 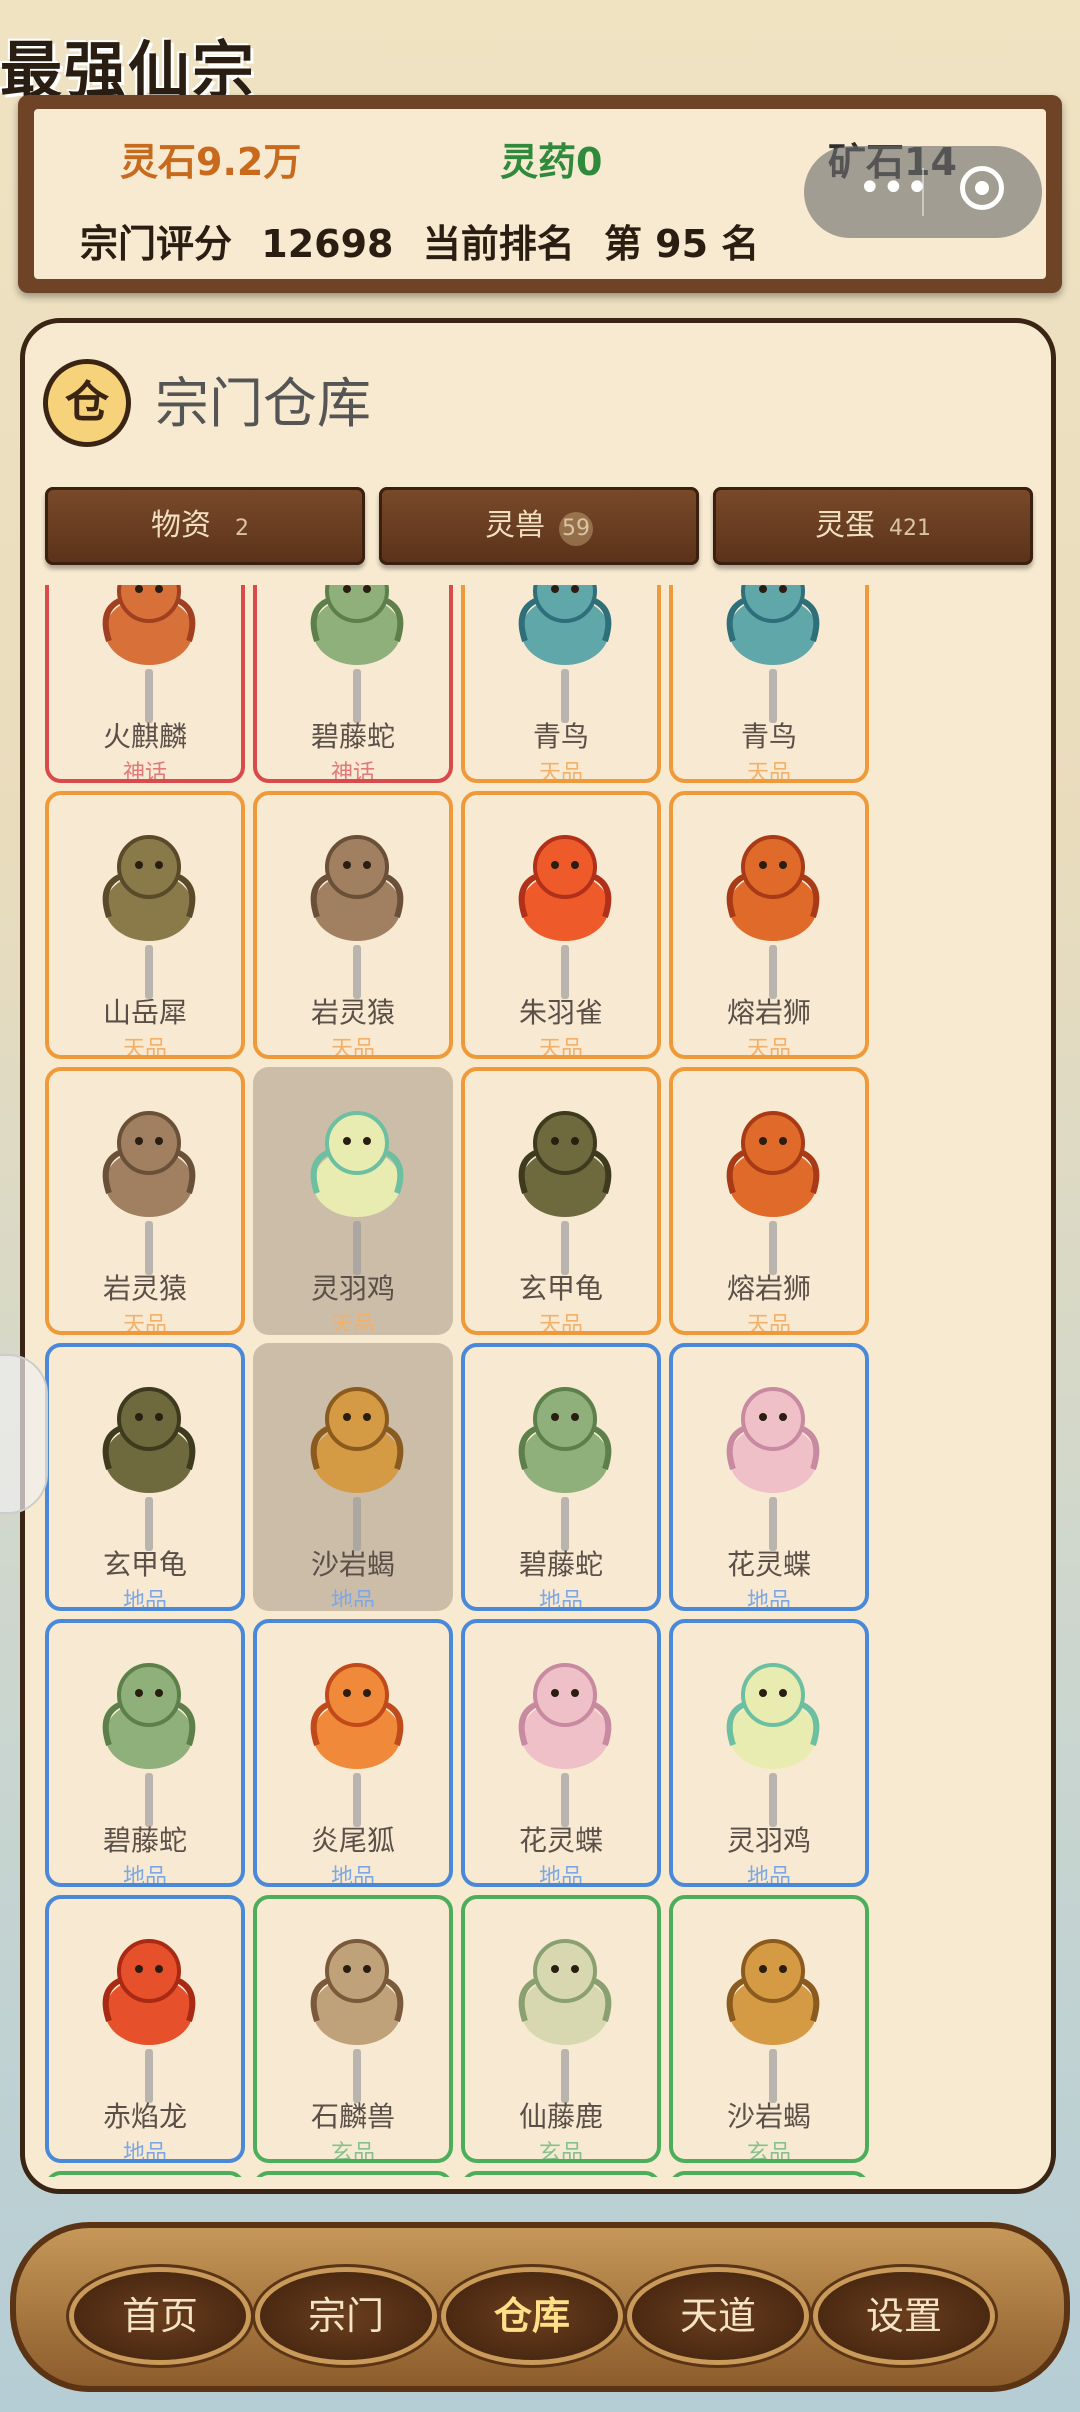 I want to click on capsule-divider, so click(x=923, y=192).